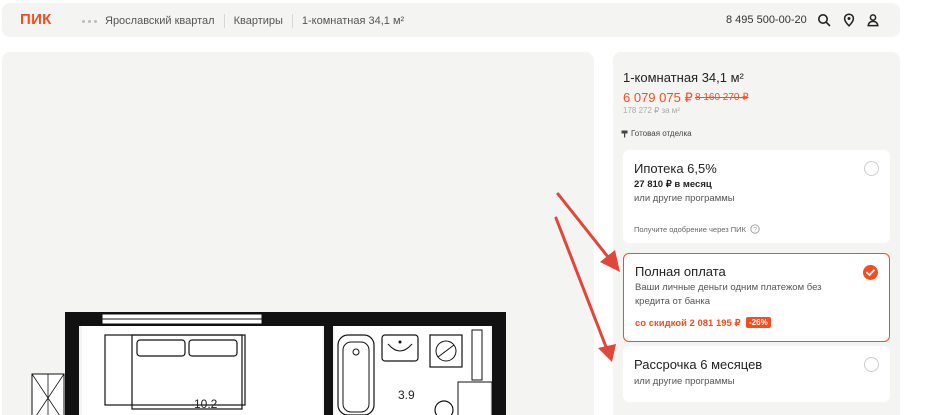  I want to click on room-area-bedroom: 10.2, so click(206, 404).